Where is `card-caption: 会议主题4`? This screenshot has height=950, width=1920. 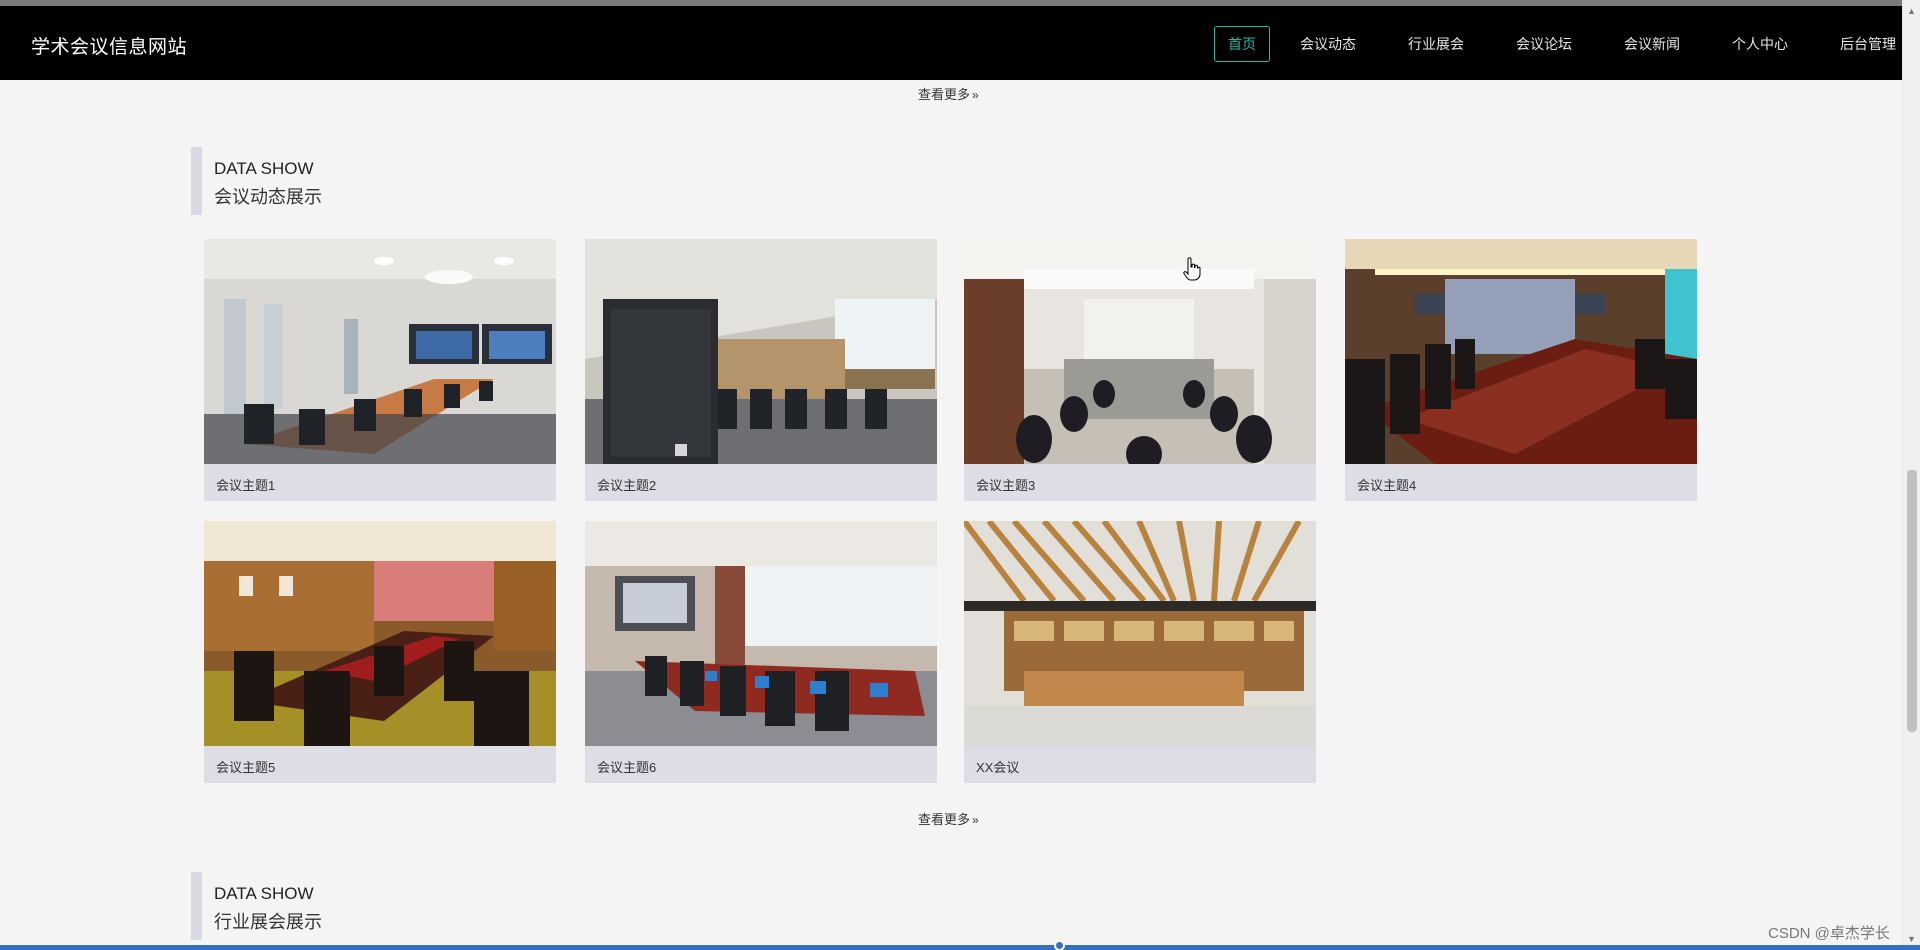
card-caption: 会议主题4 is located at coordinates (1386, 484).